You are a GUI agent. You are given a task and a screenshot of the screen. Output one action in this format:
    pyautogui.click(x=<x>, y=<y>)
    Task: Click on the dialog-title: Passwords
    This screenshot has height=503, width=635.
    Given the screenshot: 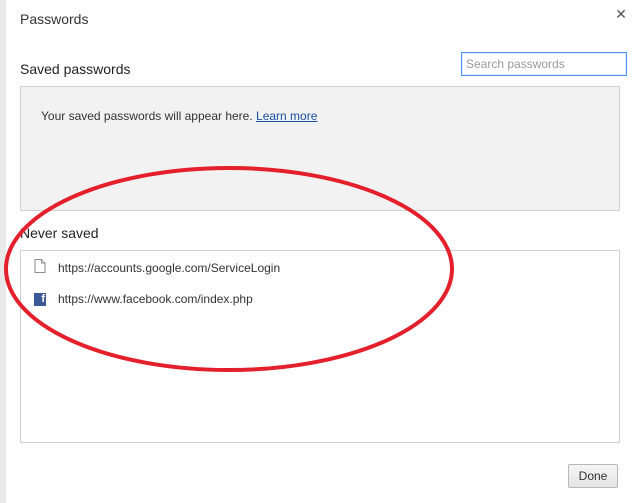 What is the action you would take?
    pyautogui.click(x=54, y=19)
    